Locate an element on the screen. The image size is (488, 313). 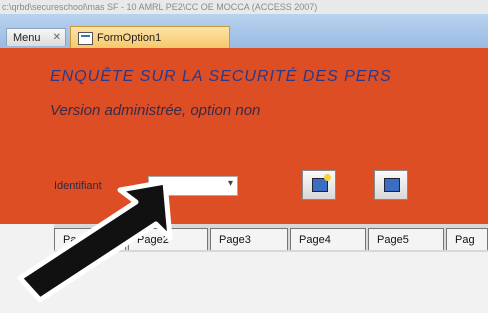
page-tab-label: Pag is located at coordinates (465, 240).